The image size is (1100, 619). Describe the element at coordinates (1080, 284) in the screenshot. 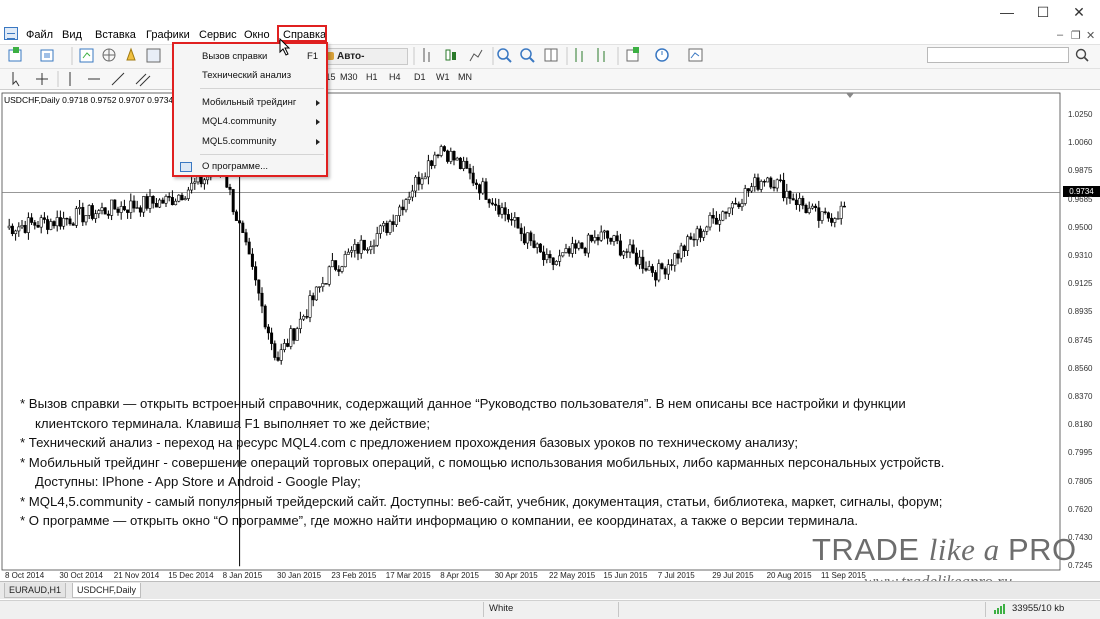

I see `price-axis-label: 0.9125` at that location.